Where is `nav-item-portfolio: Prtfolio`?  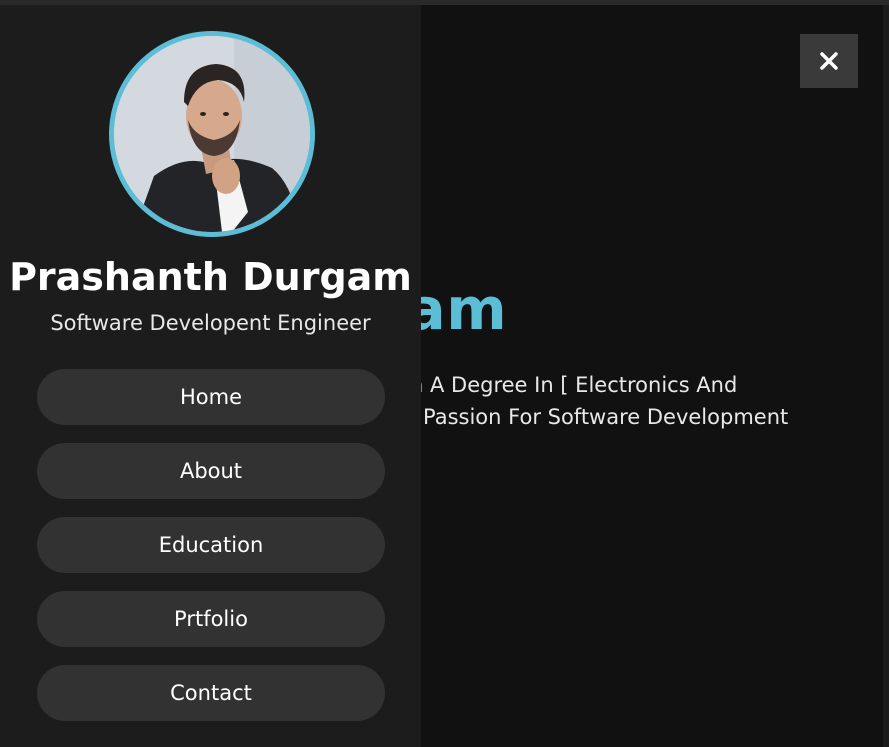 nav-item-portfolio: Prtfolio is located at coordinates (211, 619).